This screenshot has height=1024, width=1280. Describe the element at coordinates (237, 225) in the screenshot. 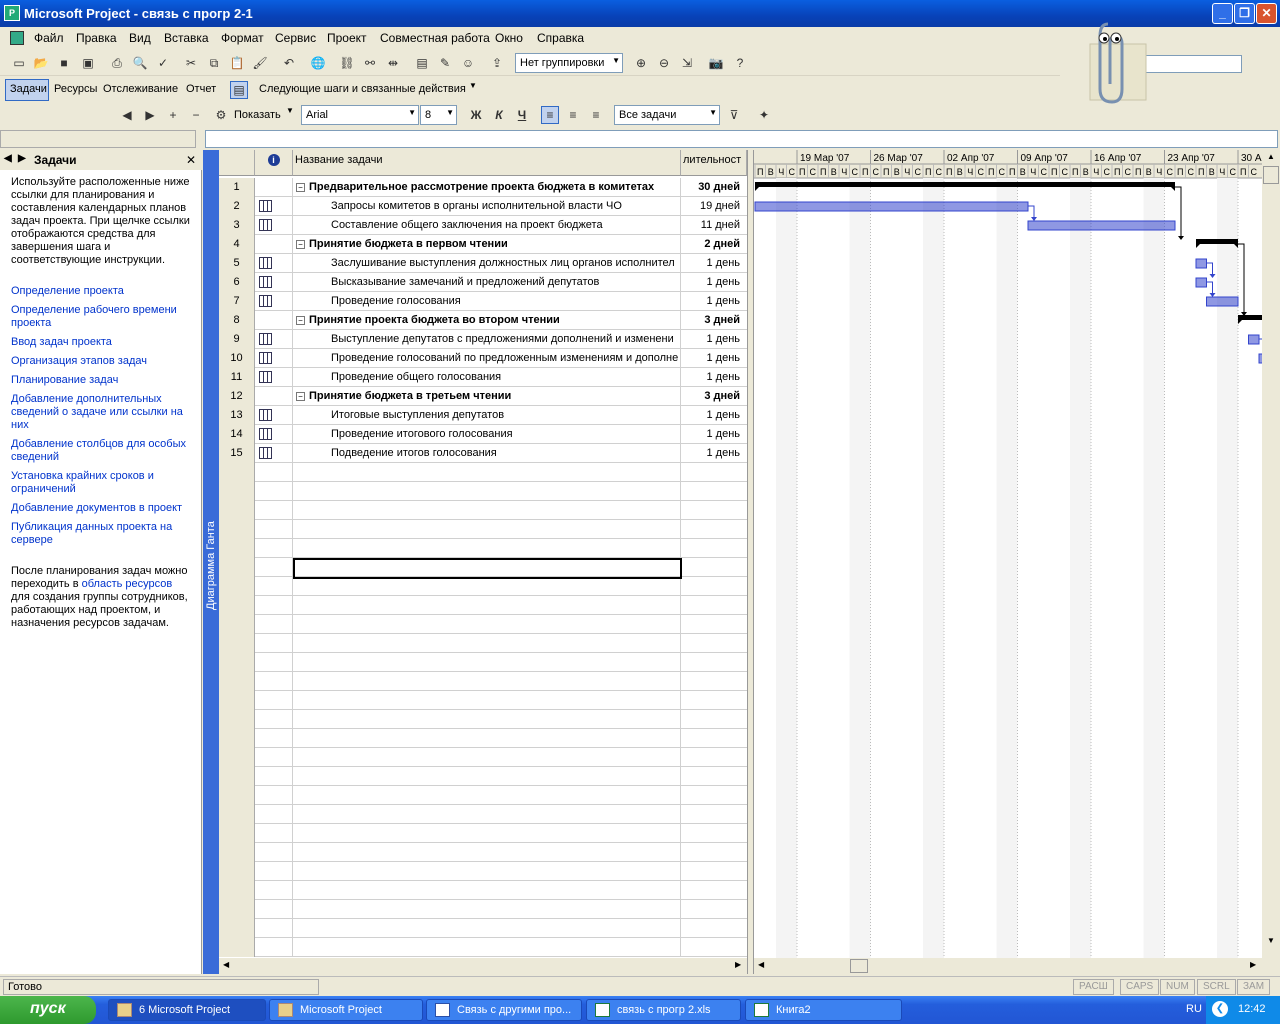

I see `row-id: 3` at that location.